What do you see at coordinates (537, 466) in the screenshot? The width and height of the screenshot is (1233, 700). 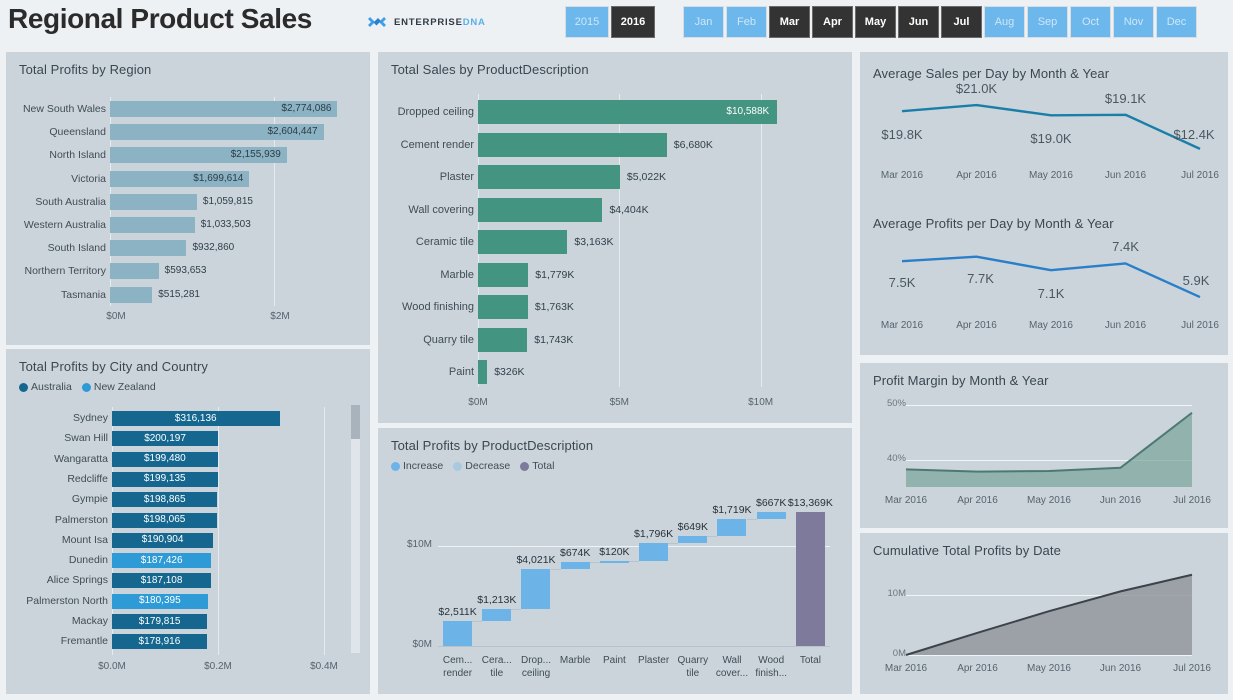 I see `legend-item-total: Total` at bounding box center [537, 466].